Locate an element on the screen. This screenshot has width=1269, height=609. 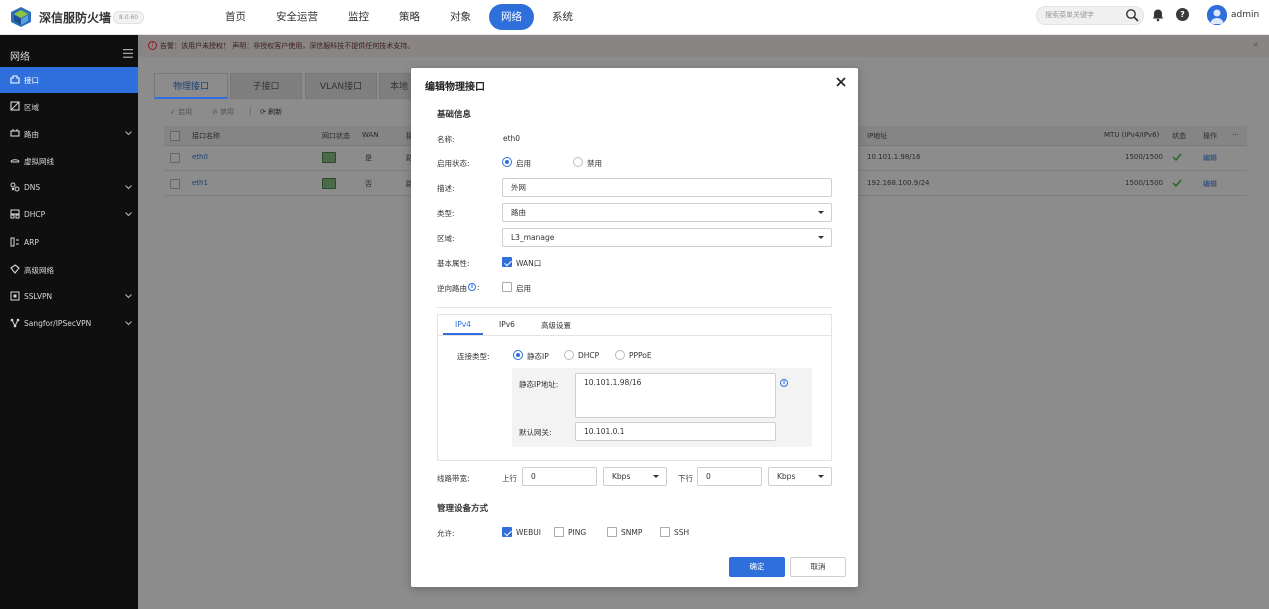
sidebar-item-label: 接口 is located at coordinates (31, 80).